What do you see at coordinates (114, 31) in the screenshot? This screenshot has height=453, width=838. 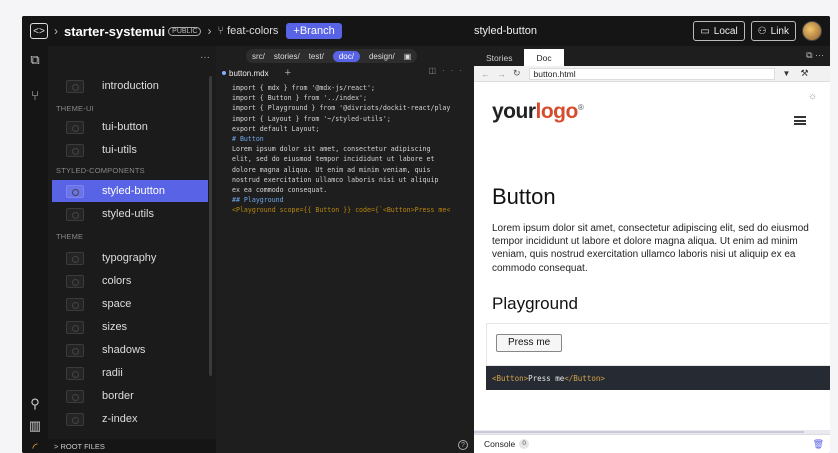 I see `repo-name: starter-systemui` at bounding box center [114, 31].